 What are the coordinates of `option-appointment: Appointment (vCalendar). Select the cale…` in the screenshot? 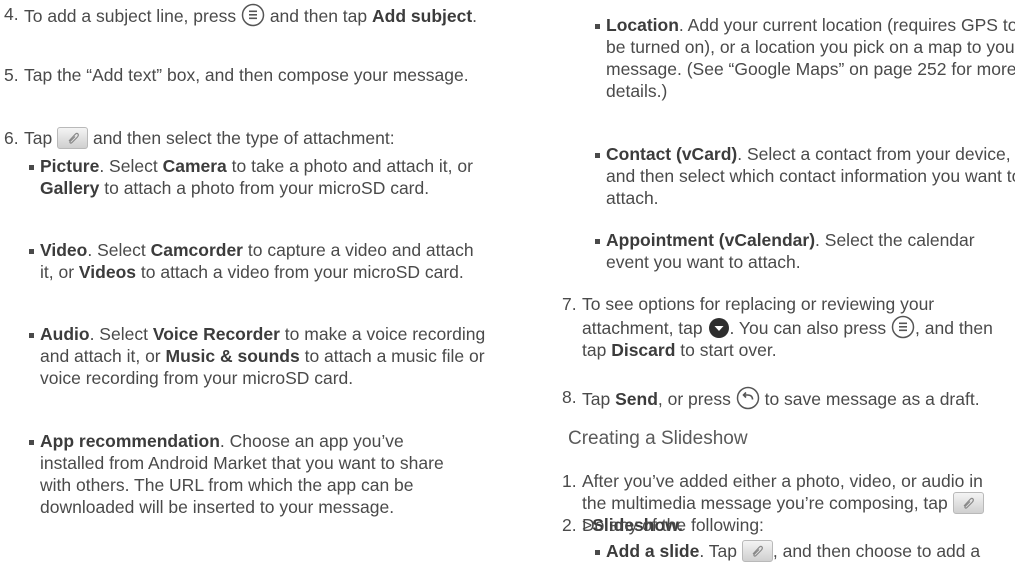 It's located at (786, 251).